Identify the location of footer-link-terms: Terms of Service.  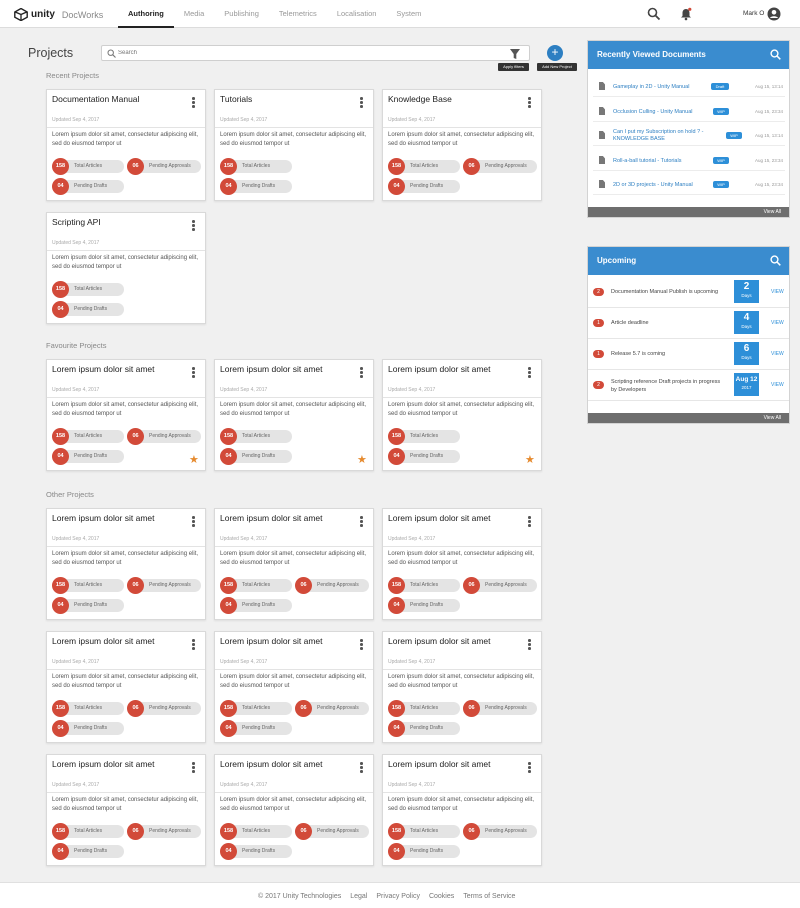
(489, 896).